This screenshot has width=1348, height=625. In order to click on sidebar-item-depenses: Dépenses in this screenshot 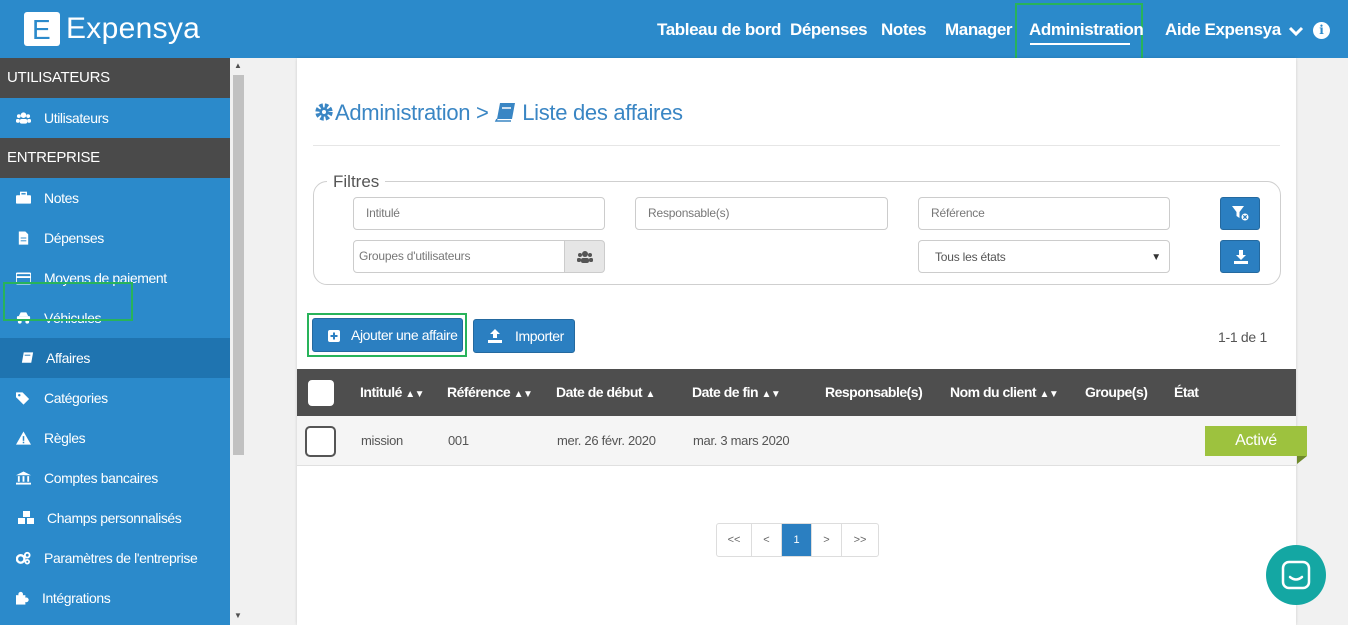, I will do `click(115, 238)`.